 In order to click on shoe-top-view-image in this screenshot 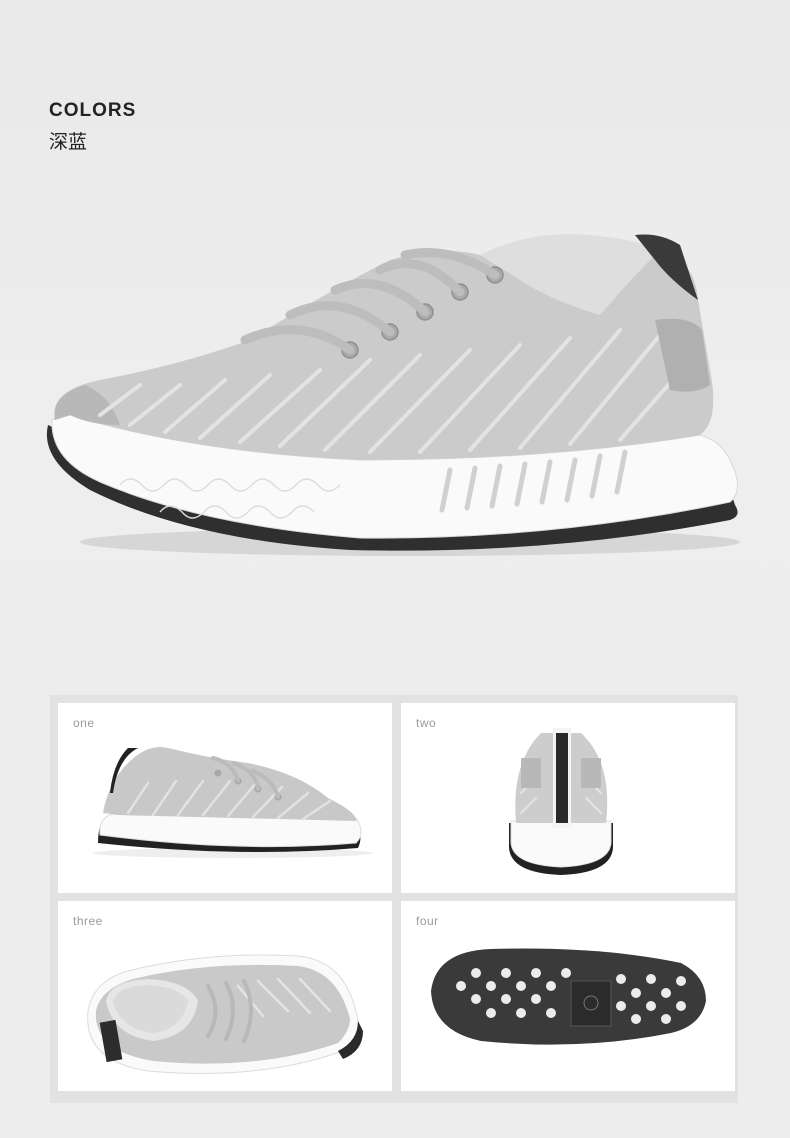, I will do `click(225, 1014)`.